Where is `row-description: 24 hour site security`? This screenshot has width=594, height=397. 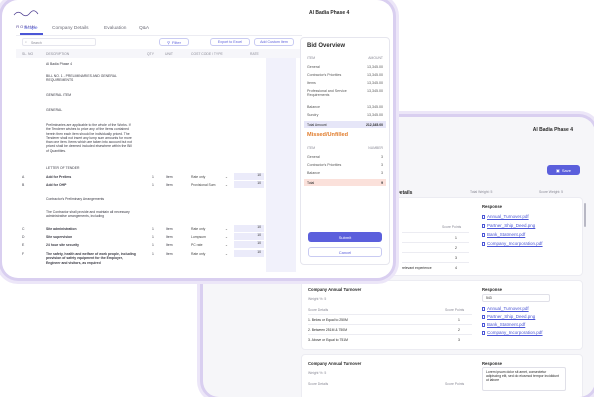
row-description: 24 hour site security is located at coordinates (62, 245).